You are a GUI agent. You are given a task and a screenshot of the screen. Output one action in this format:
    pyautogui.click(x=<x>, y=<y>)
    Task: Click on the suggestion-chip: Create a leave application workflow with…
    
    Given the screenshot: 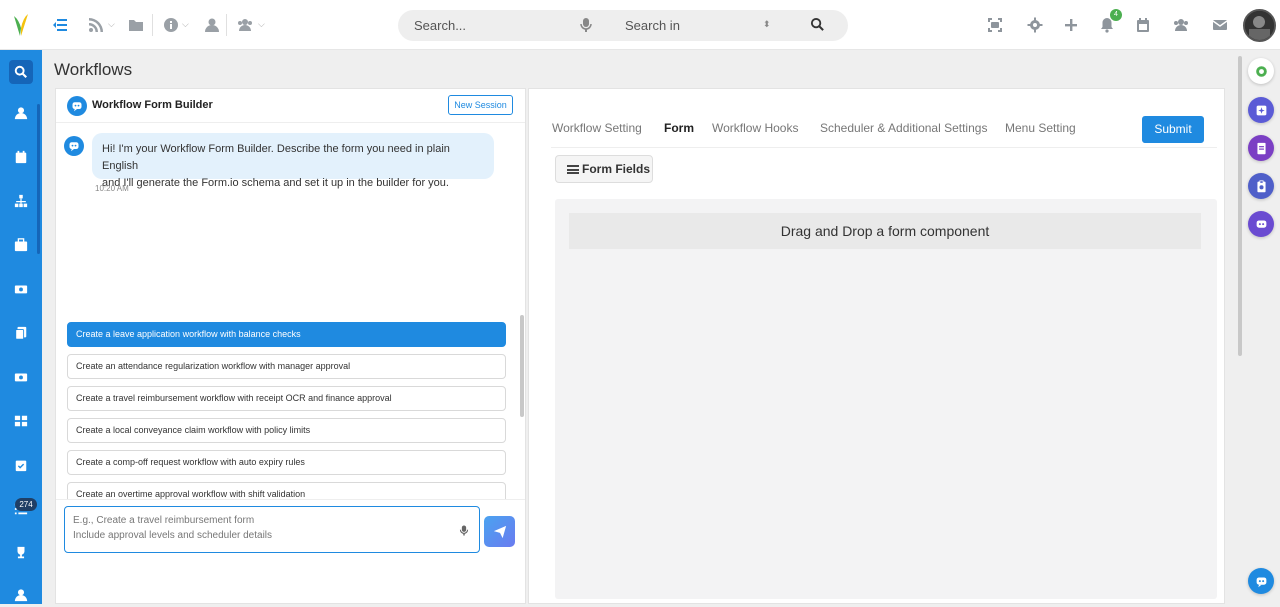 What is the action you would take?
    pyautogui.click(x=286, y=334)
    